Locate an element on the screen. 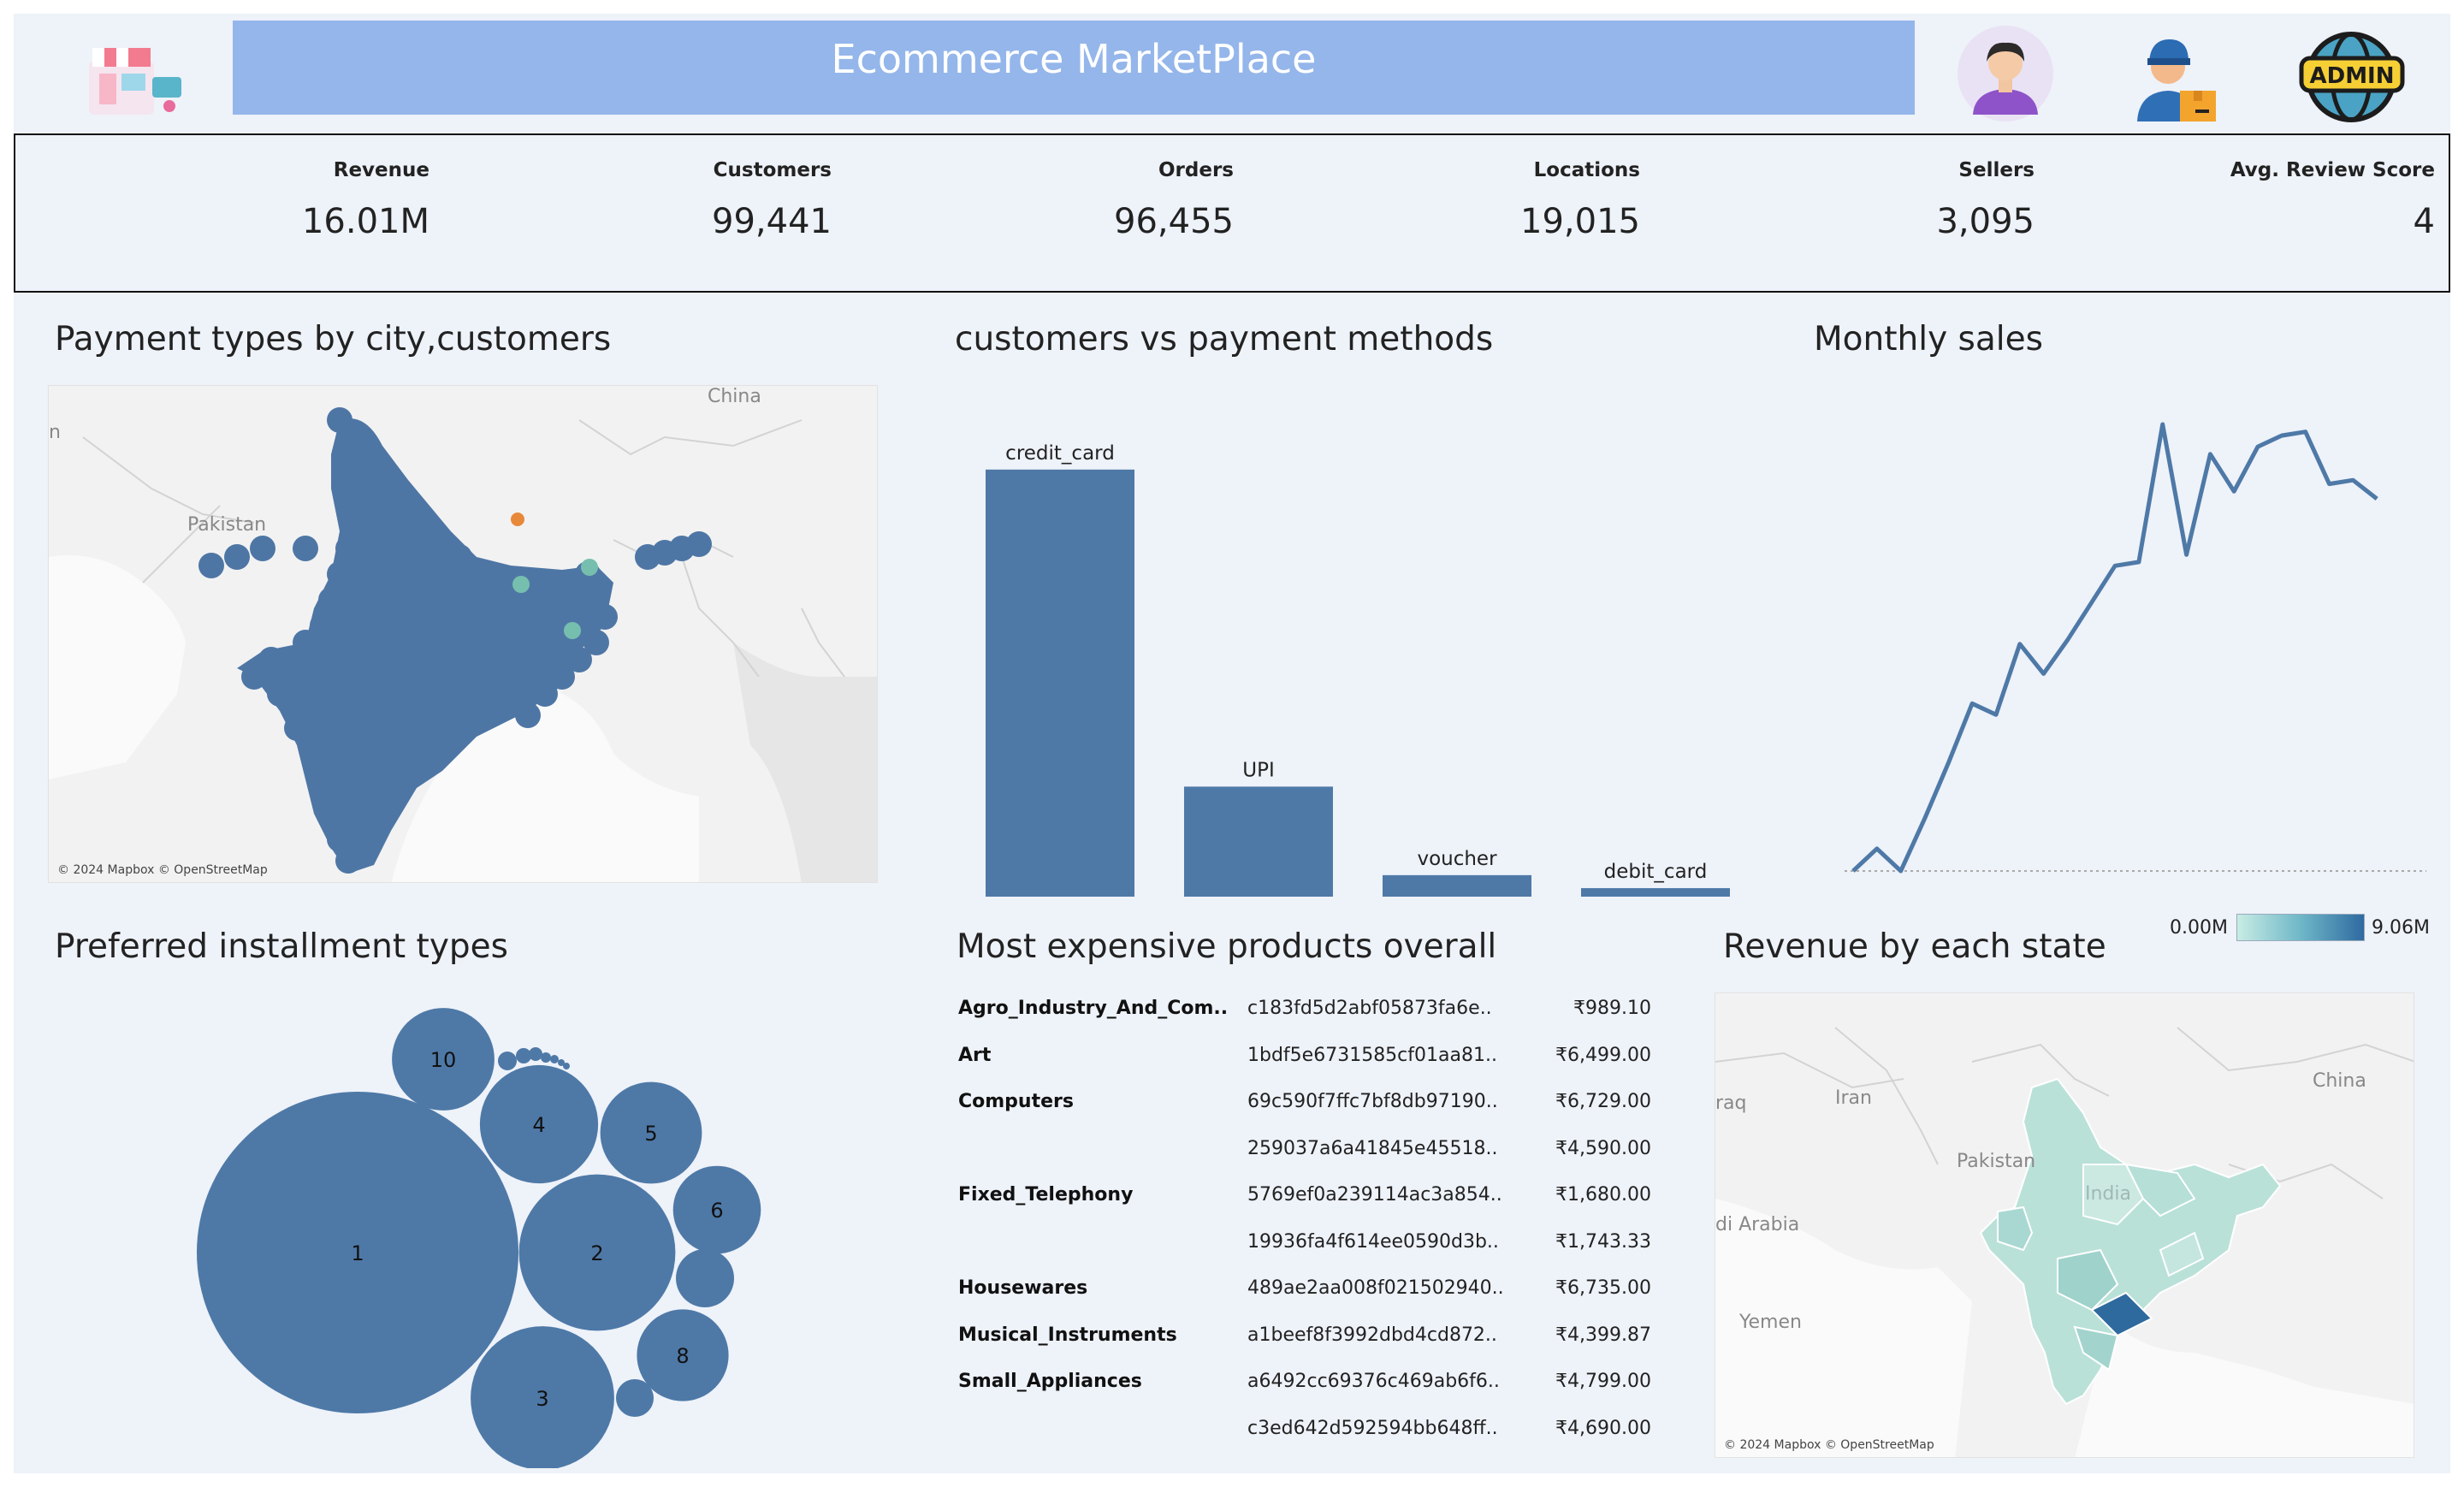 Image resolution: width=2464 pixels, height=1487 pixels. product-id: 1bdf5e6731585cf01aa81.. is located at coordinates (1372, 1055).